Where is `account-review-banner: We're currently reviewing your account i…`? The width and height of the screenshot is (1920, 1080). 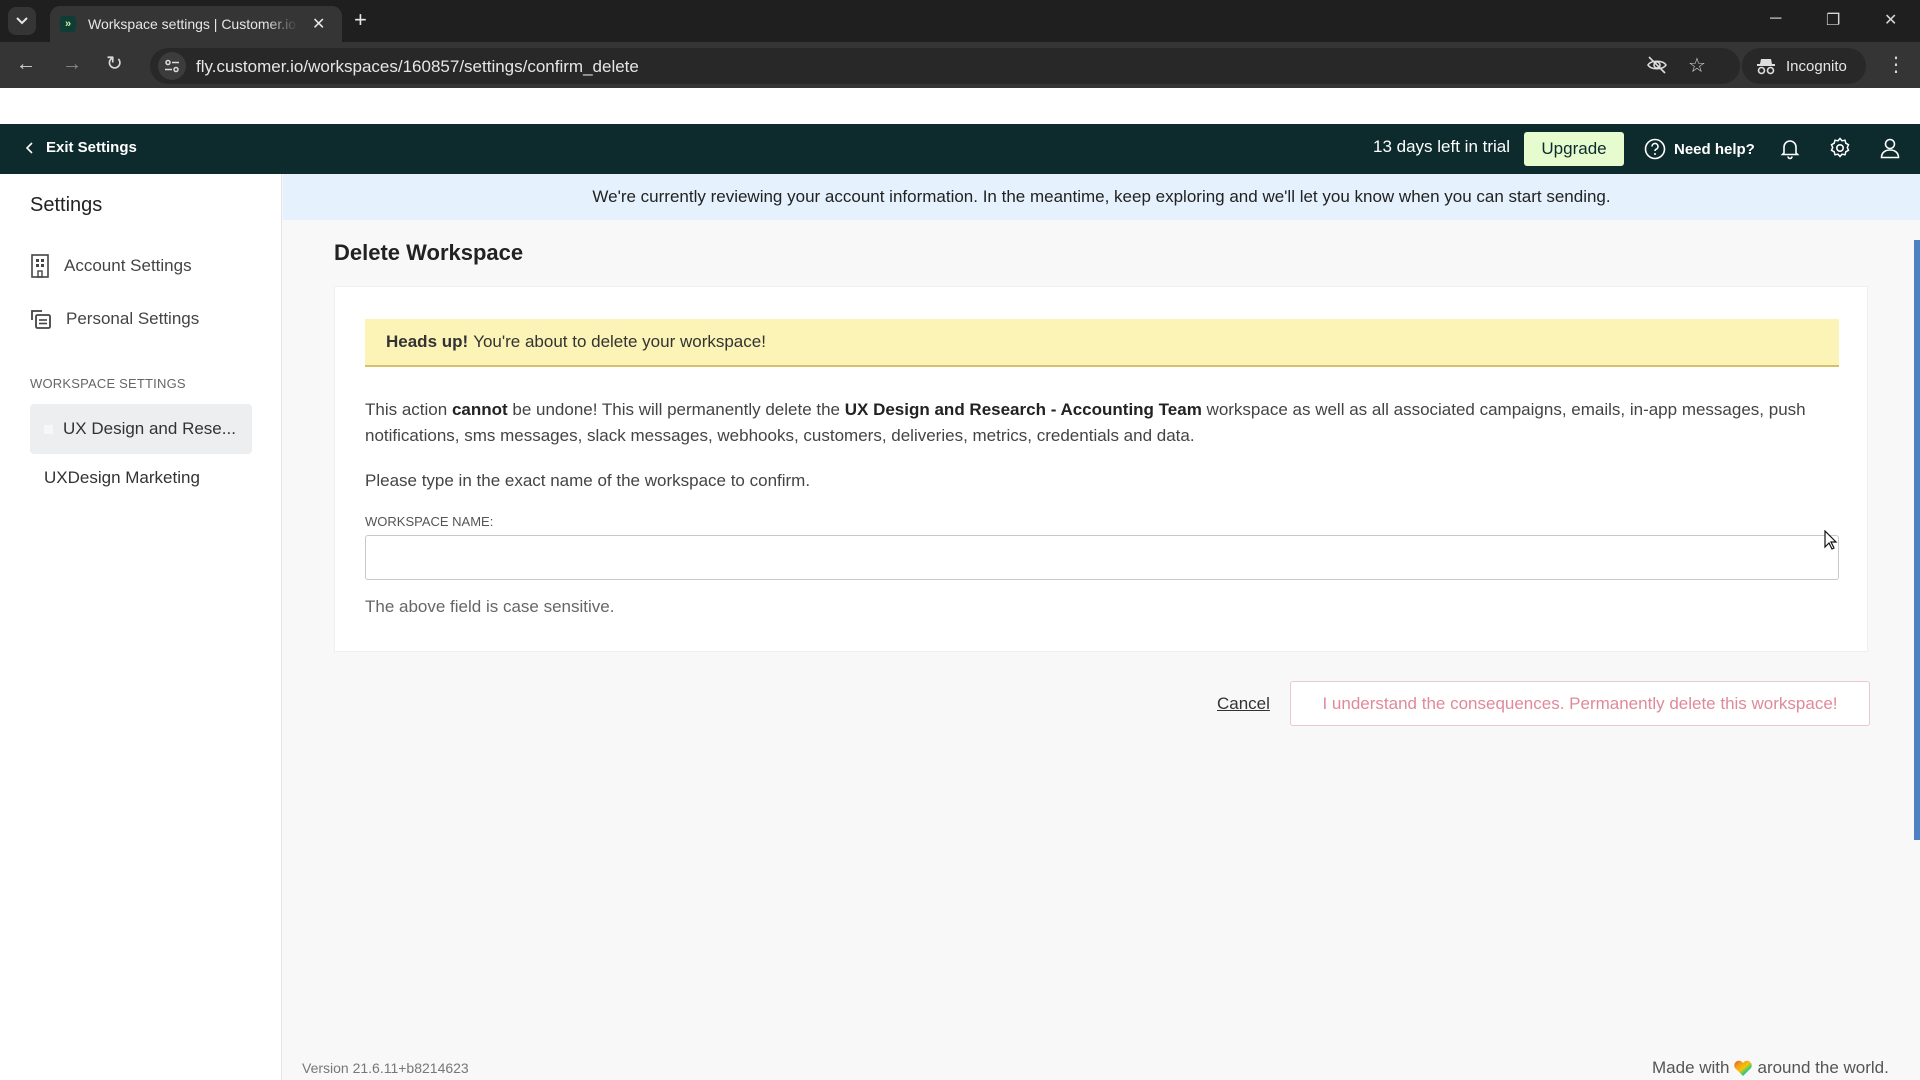 account-review-banner: We're currently reviewing your account i… is located at coordinates (1101, 197).